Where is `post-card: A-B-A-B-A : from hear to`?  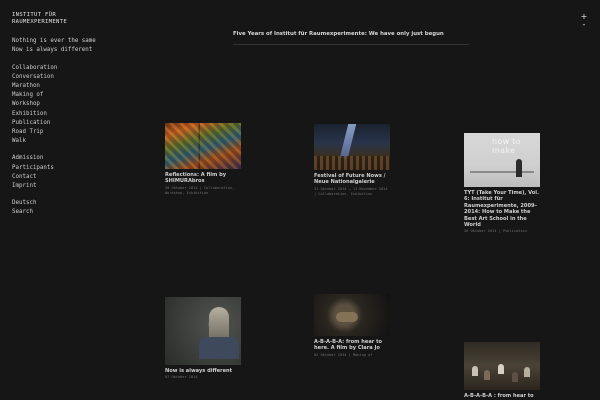 post-card: A-B-A-B-A : from hear to is located at coordinates (502, 370).